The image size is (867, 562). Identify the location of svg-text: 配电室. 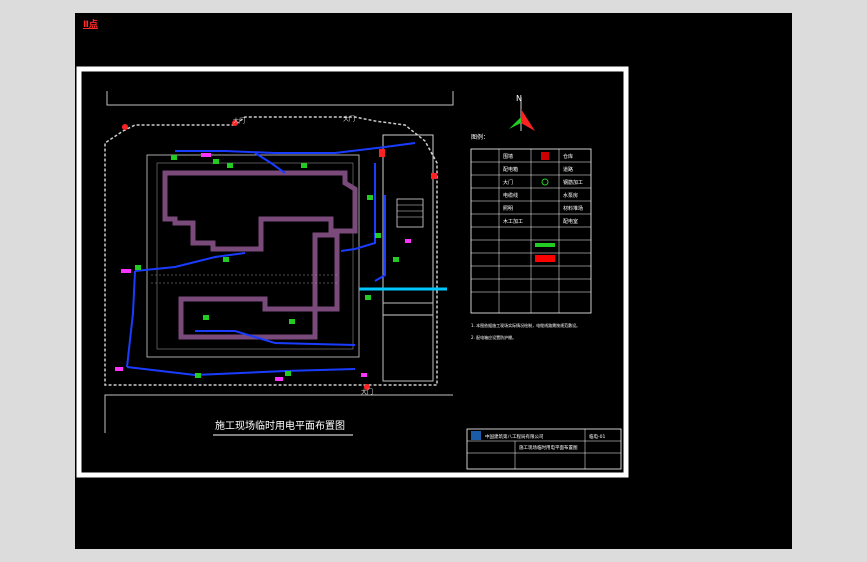
(570, 221).